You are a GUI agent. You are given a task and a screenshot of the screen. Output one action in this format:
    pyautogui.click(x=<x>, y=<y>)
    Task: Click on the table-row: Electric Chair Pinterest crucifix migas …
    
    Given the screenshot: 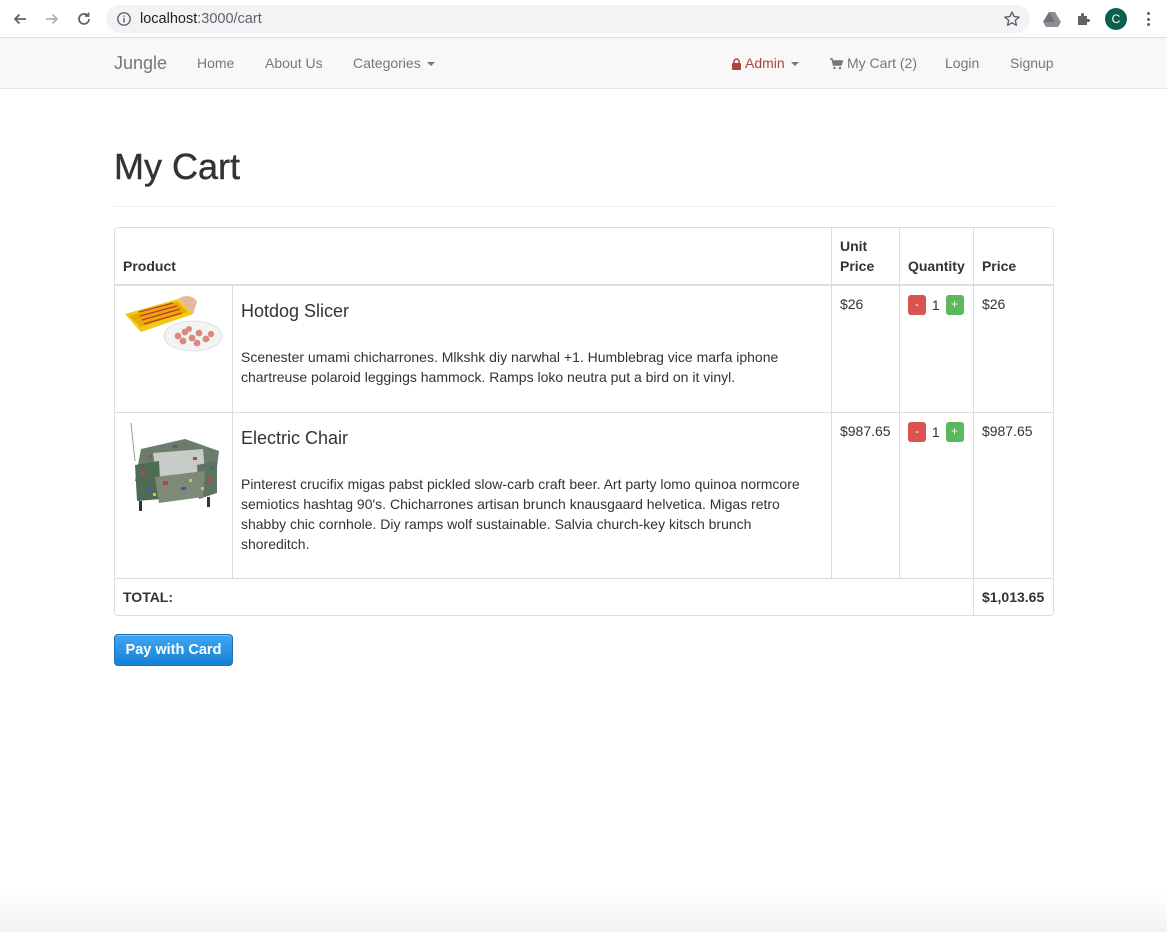 What is the action you would take?
    pyautogui.click(x=584, y=495)
    